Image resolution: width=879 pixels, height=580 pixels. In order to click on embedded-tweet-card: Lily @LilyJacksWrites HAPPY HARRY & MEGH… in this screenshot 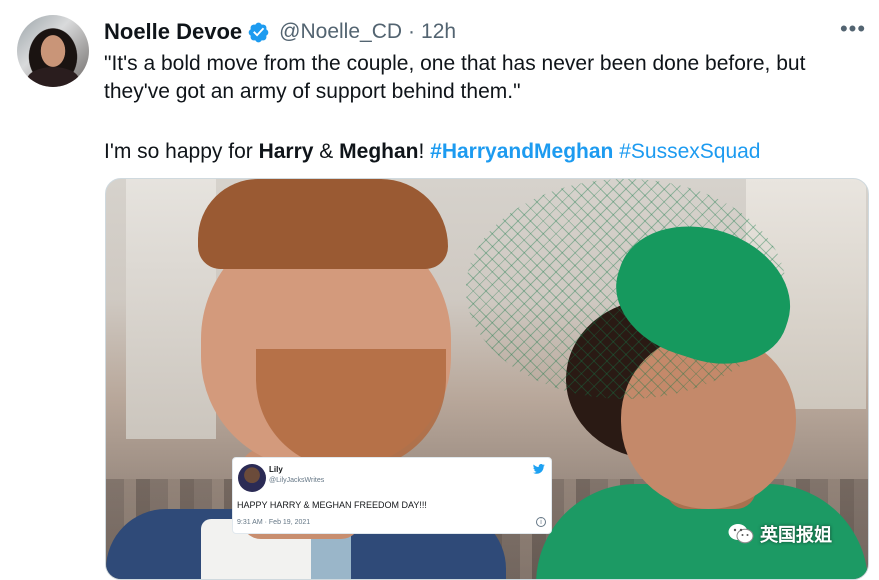, I will do `click(392, 495)`.